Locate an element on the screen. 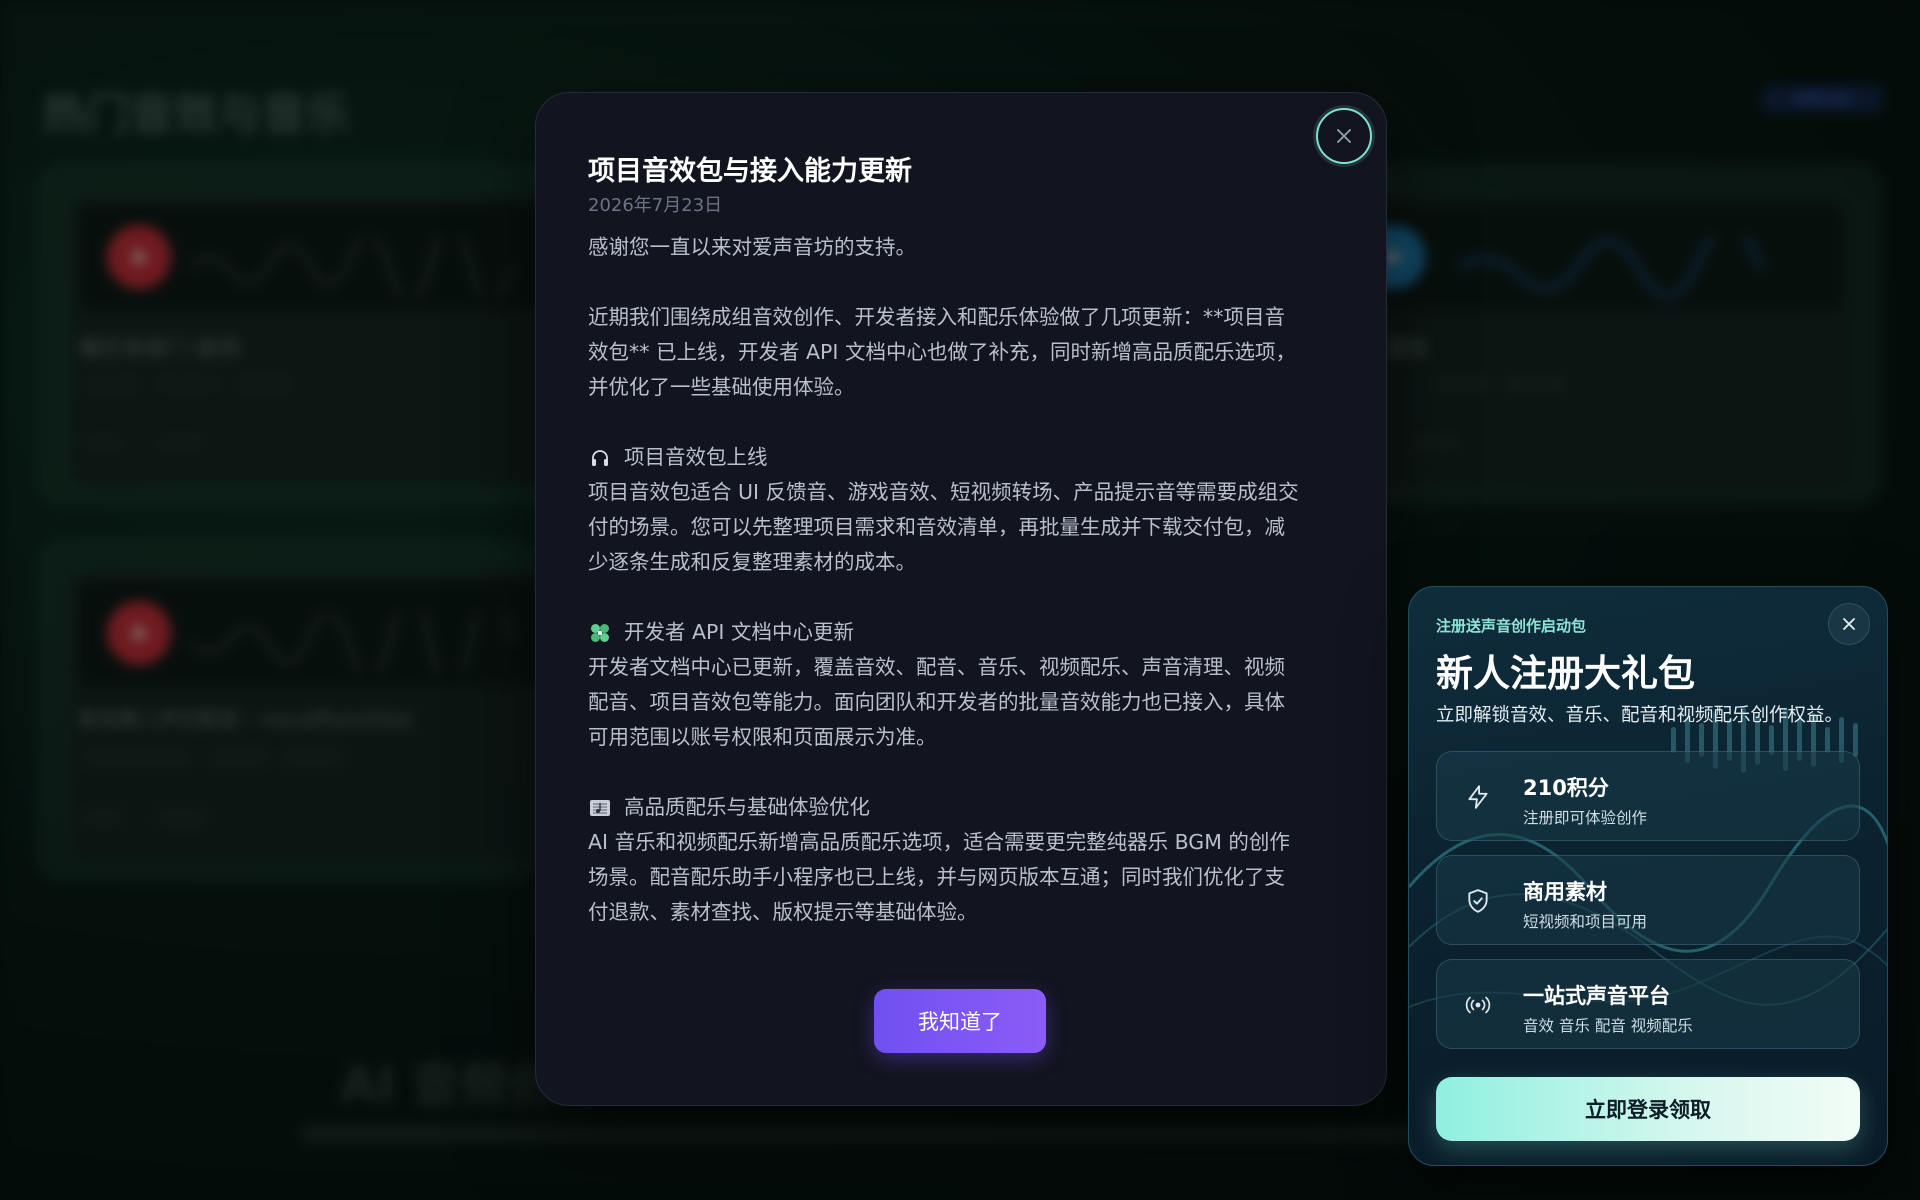  section-line: 少逐条生成和反复整理素材的成本。 is located at coordinates (752, 562).